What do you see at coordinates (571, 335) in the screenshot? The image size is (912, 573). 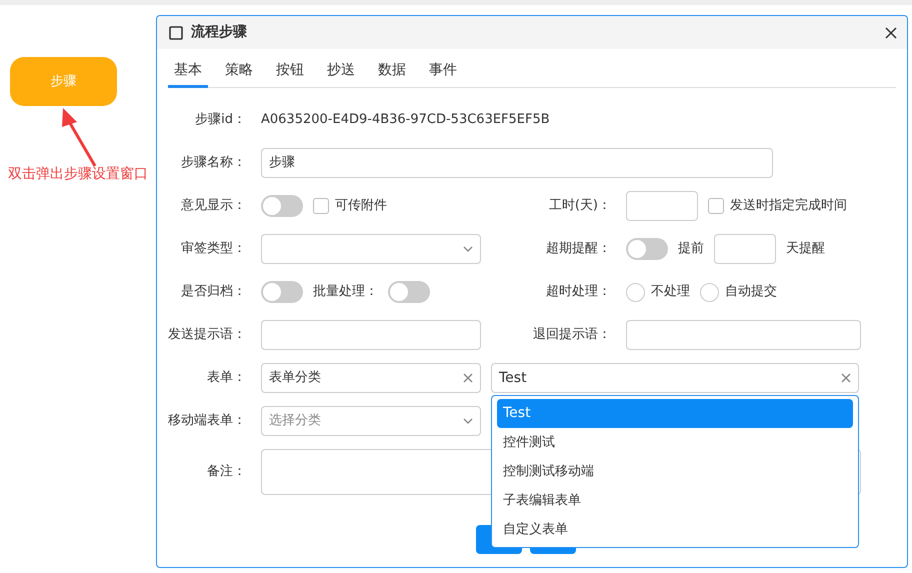 I see `field-label: 退回提示语：` at bounding box center [571, 335].